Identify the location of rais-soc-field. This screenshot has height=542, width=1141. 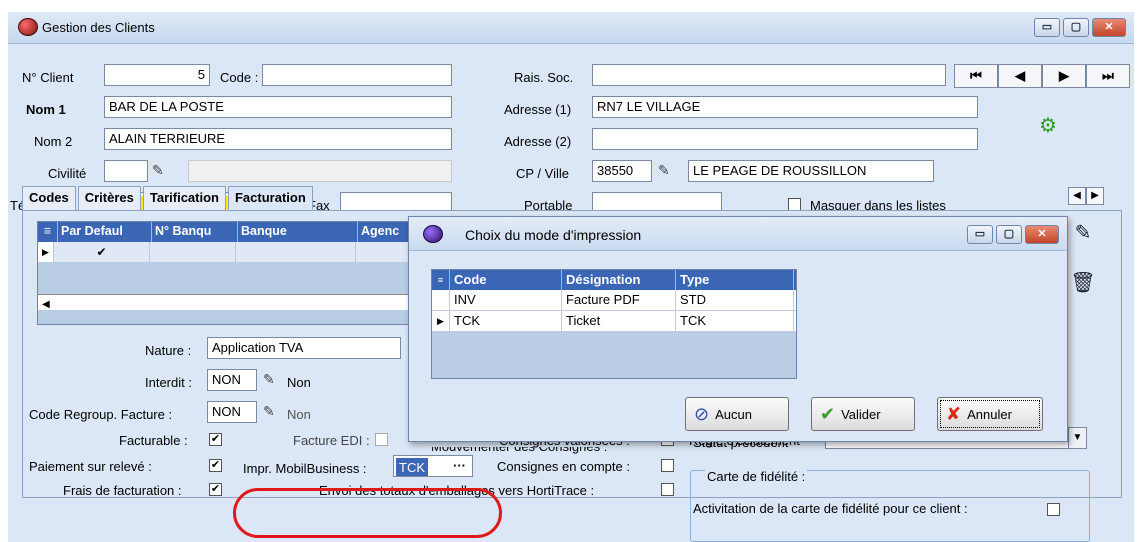
(769, 75).